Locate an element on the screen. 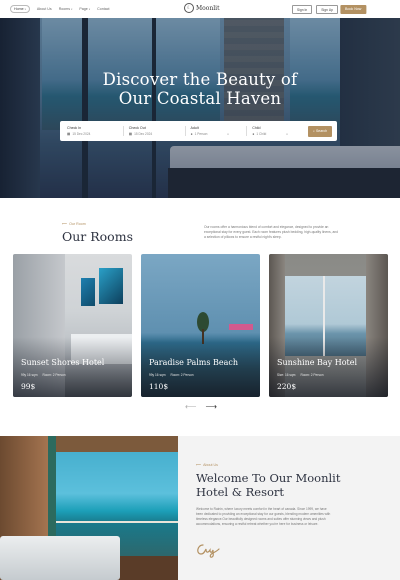 This screenshot has height=580, width=400. room-price: 220$ is located at coordinates (287, 386).